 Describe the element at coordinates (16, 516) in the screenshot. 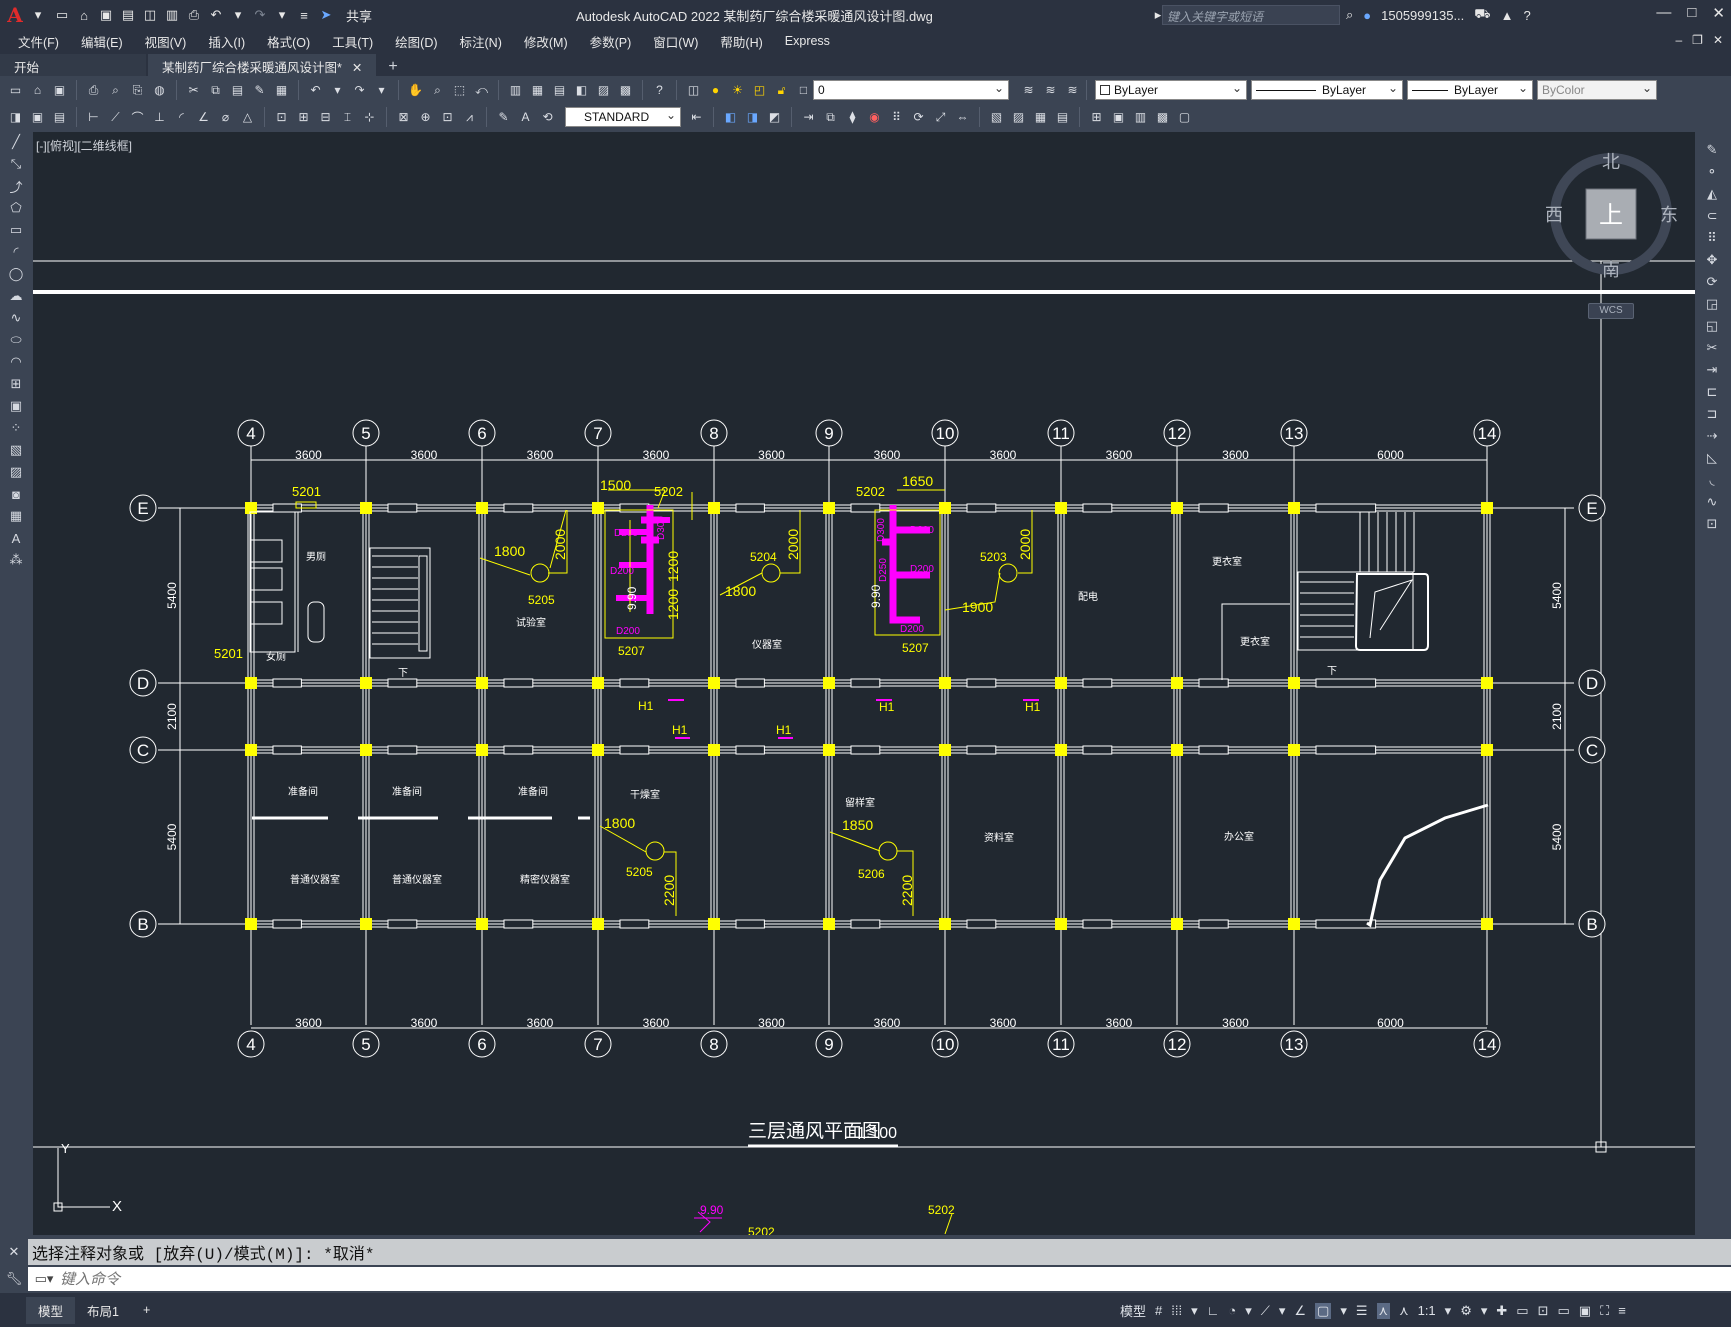

I see `table-icon: ▦` at that location.